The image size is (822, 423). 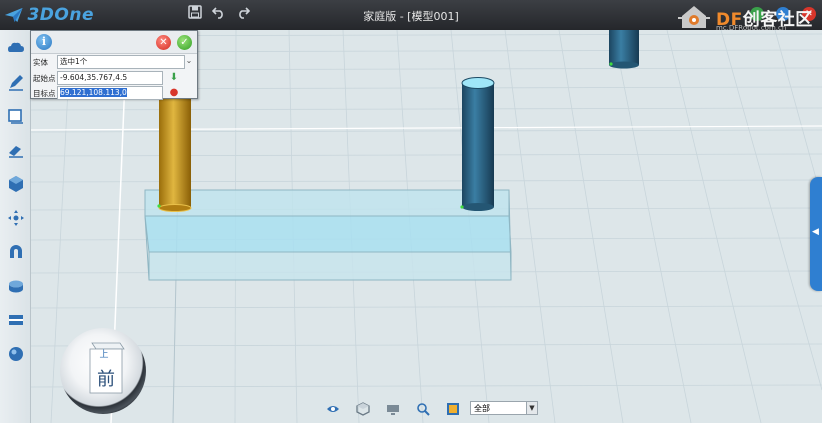 I want to click on combine-icon, so click(x=16, y=286).